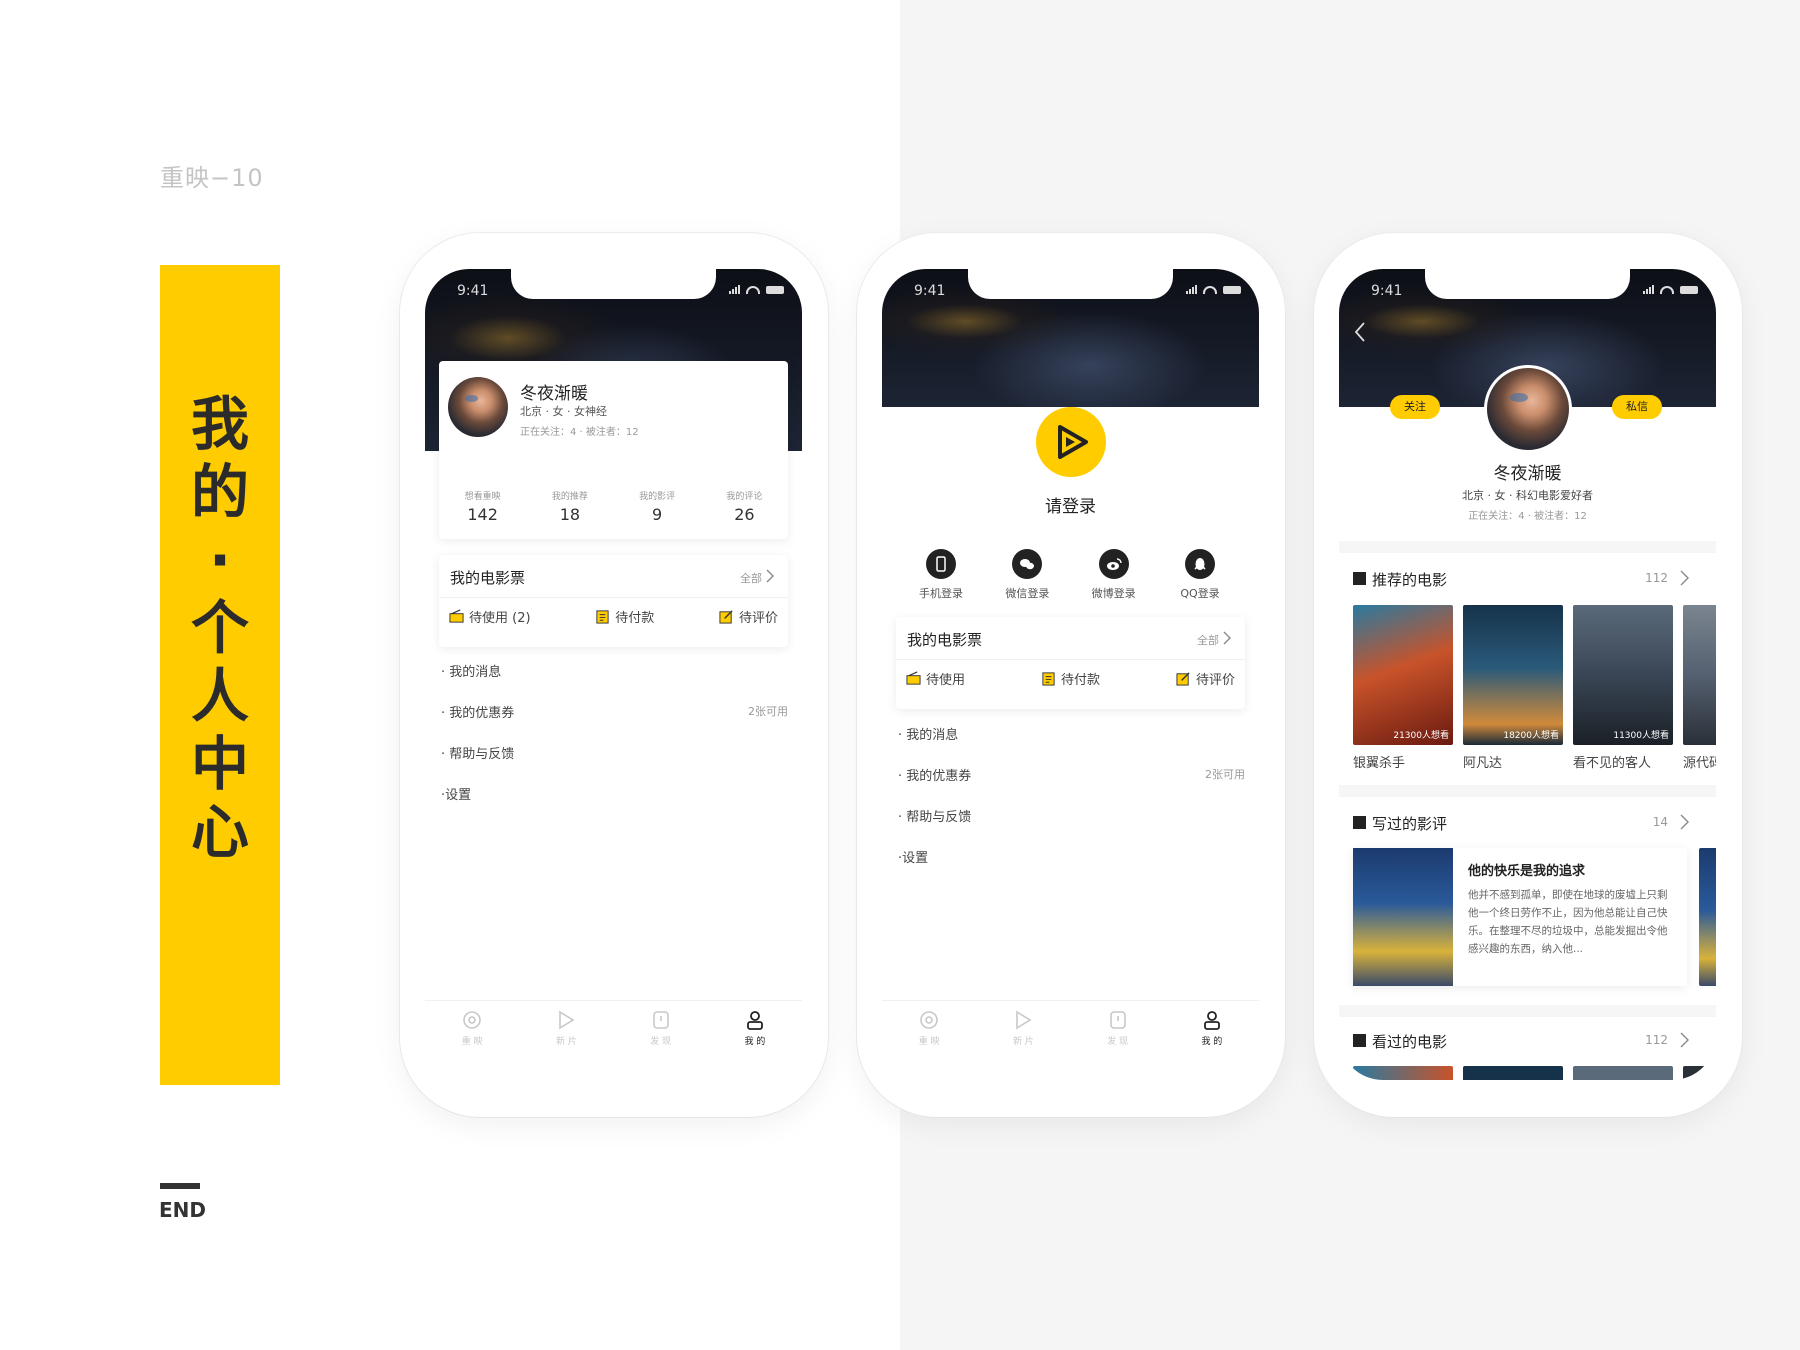  Describe the element at coordinates (1387, 291) in the screenshot. I see `status-time: 9:41` at that location.